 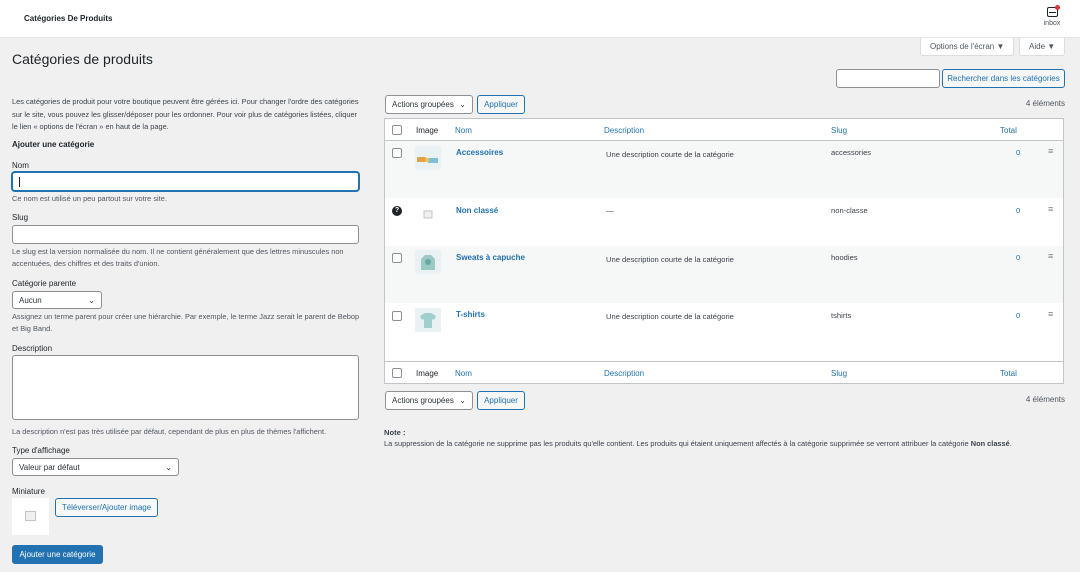 What do you see at coordinates (427, 373) in the screenshot?
I see `column-image-footer: Image` at bounding box center [427, 373].